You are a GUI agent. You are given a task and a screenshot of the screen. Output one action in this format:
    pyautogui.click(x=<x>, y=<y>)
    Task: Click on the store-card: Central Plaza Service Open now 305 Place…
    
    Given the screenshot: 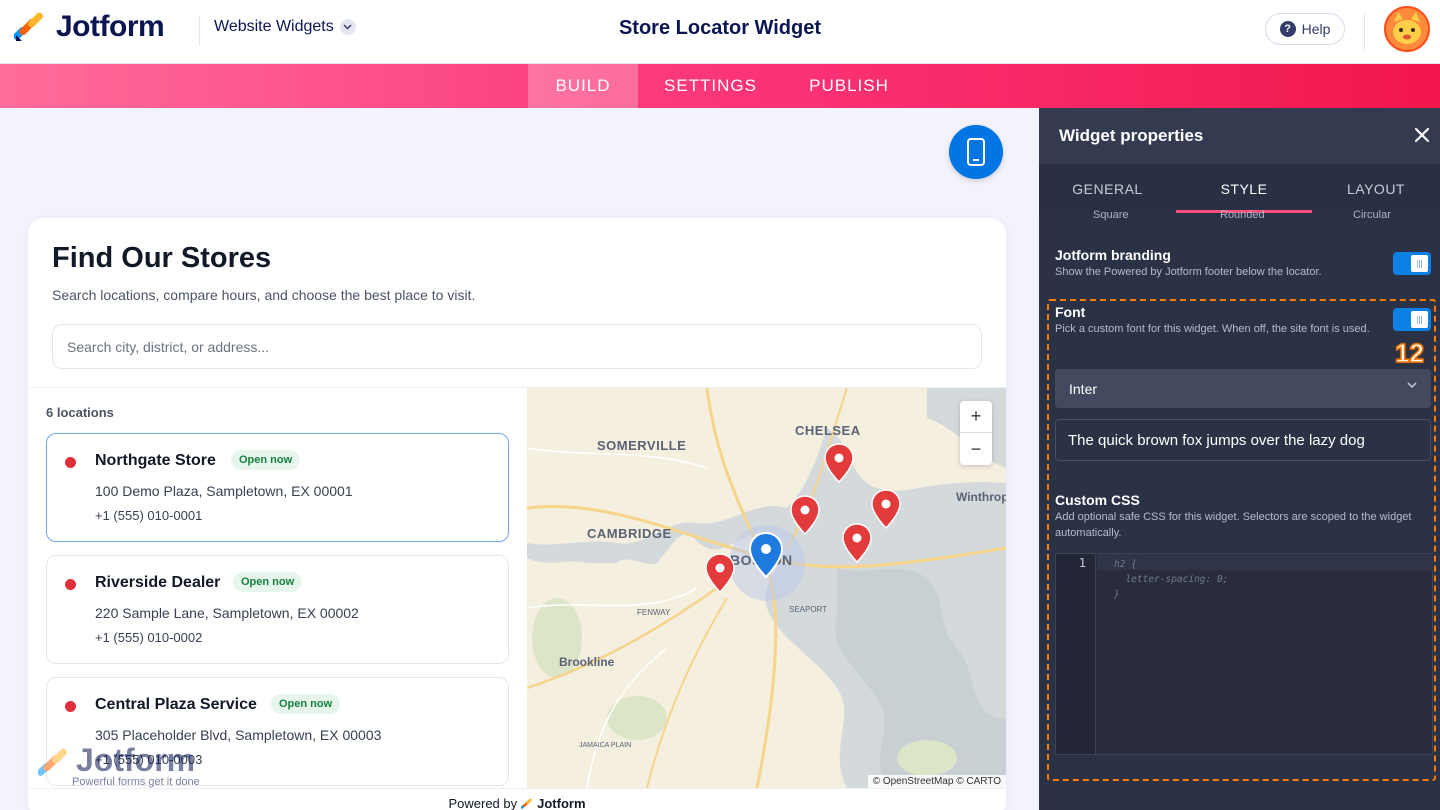 What is the action you would take?
    pyautogui.click(x=277, y=731)
    